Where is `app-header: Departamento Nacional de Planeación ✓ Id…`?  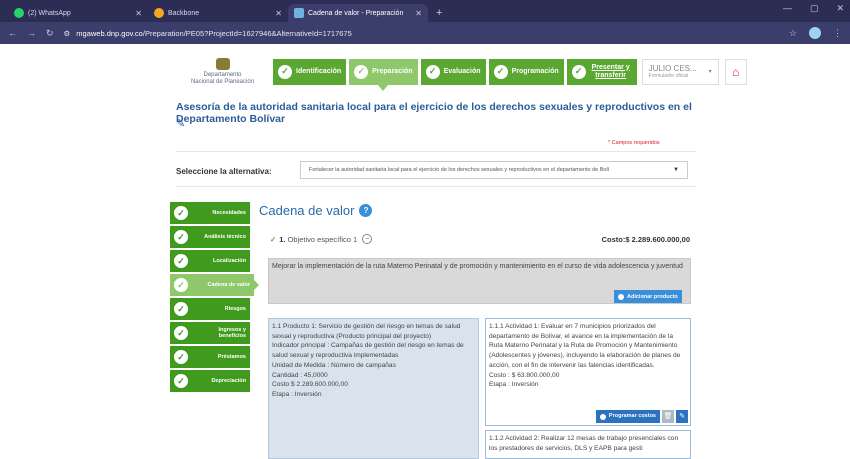
app-header: Departamento Nacional de Planeación ✓ Id… is located at coordinates (425, 71).